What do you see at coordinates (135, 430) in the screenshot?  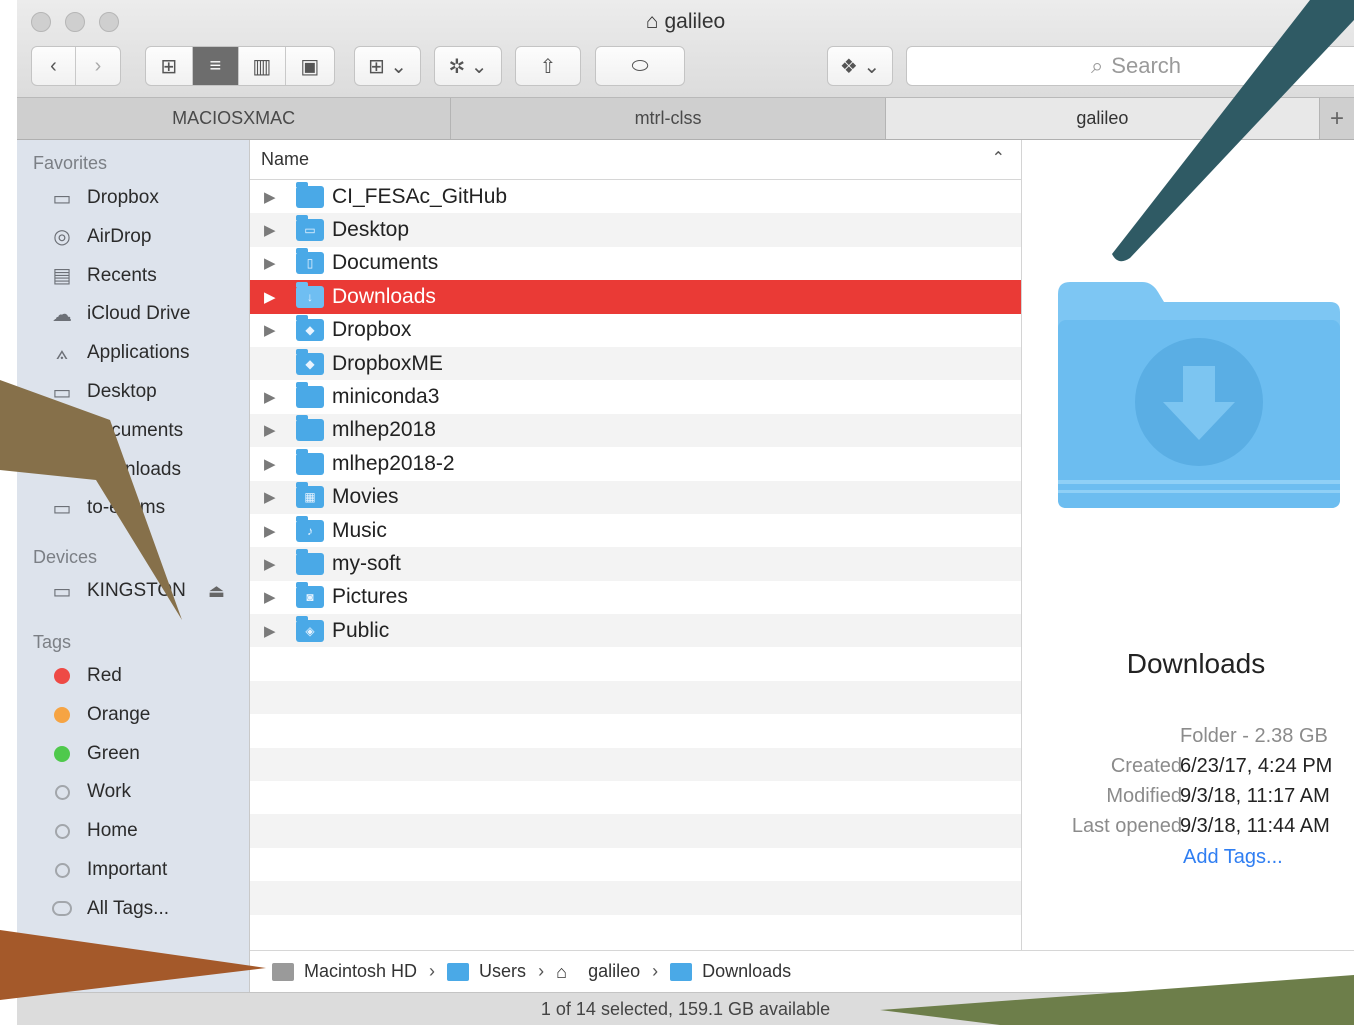 I see `sidebar-item-label: Documents` at bounding box center [135, 430].